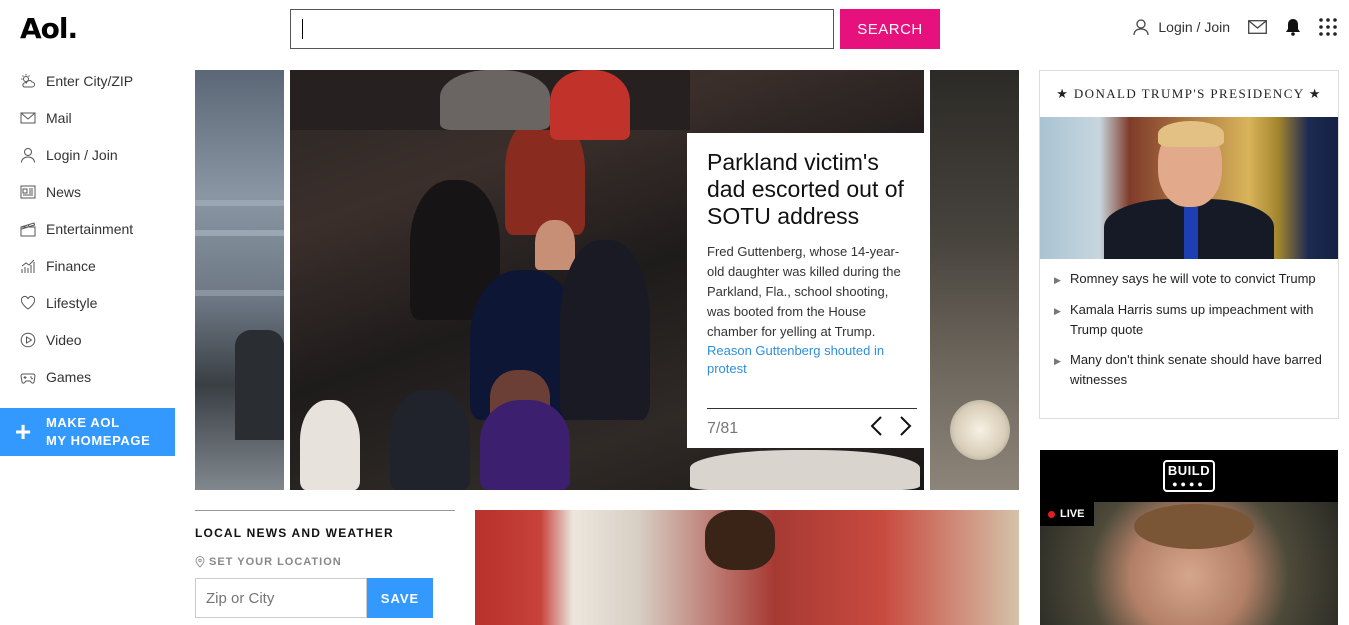 The height and width of the screenshot is (625, 1349). Describe the element at coordinates (28, 191) in the screenshot. I see `news-icon` at that location.